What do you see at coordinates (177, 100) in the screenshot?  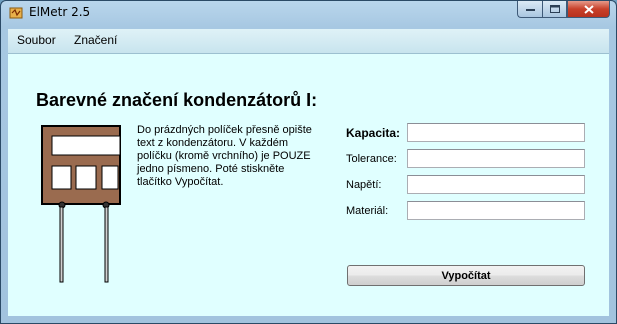 I see `page-title: Barevné značení kondenzátorů I:` at bounding box center [177, 100].